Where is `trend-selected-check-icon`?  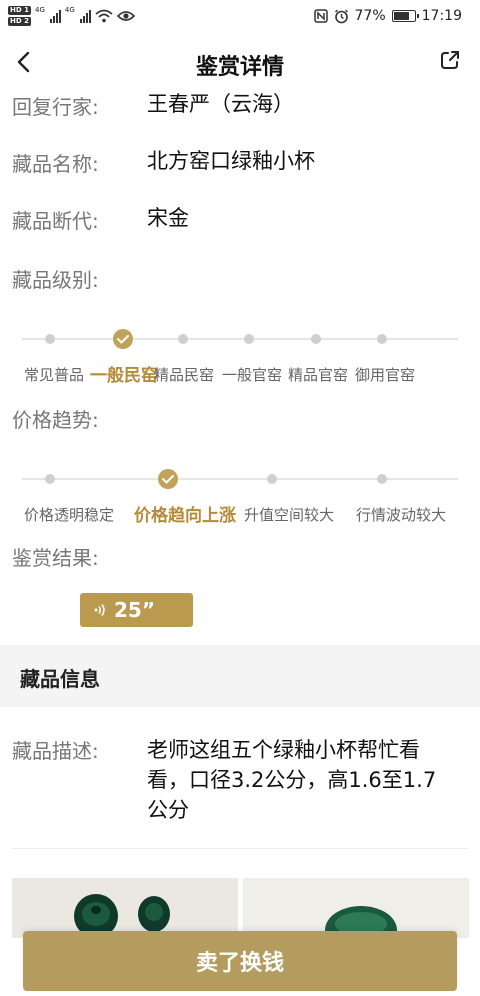 trend-selected-check-icon is located at coordinates (168, 479).